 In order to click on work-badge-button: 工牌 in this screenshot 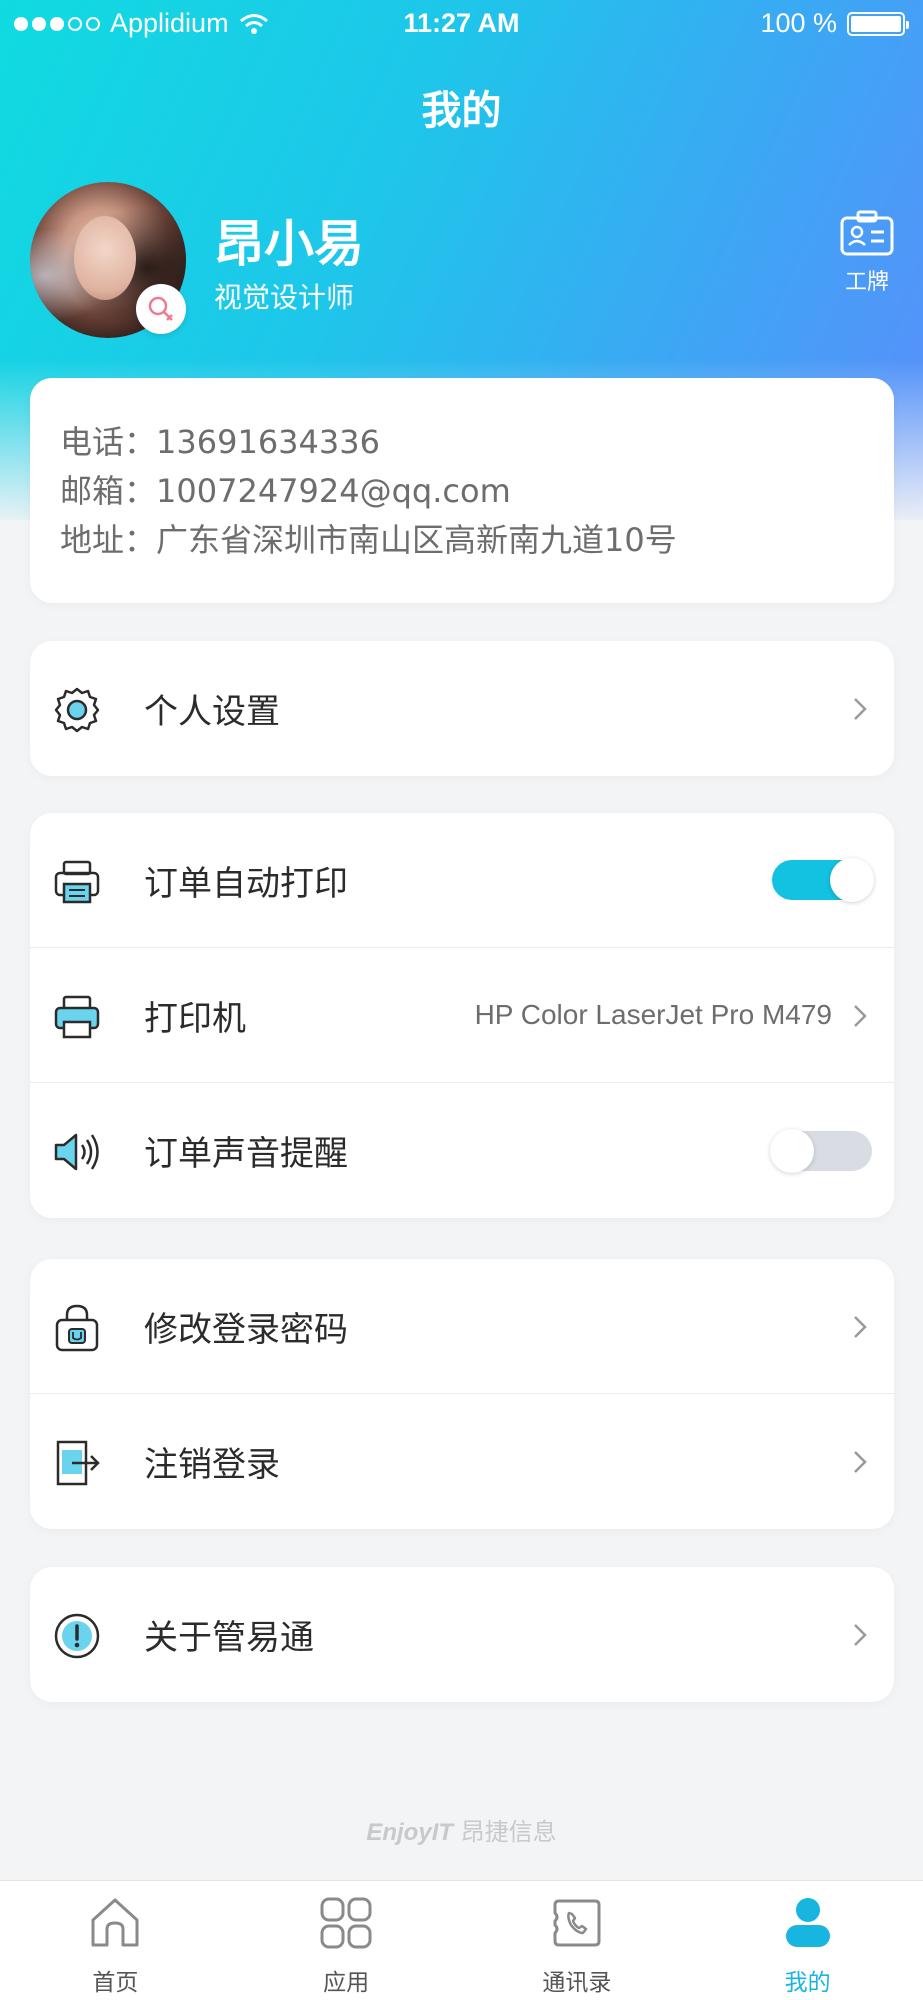, I will do `click(867, 253)`.